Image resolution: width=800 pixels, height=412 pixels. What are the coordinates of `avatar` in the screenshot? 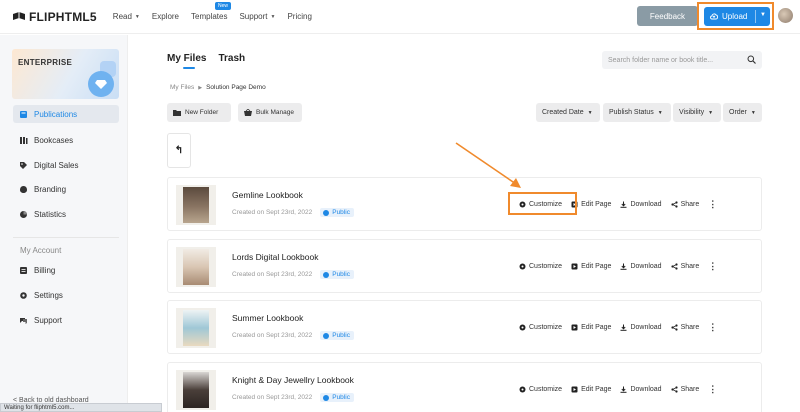 It's located at (785, 15).